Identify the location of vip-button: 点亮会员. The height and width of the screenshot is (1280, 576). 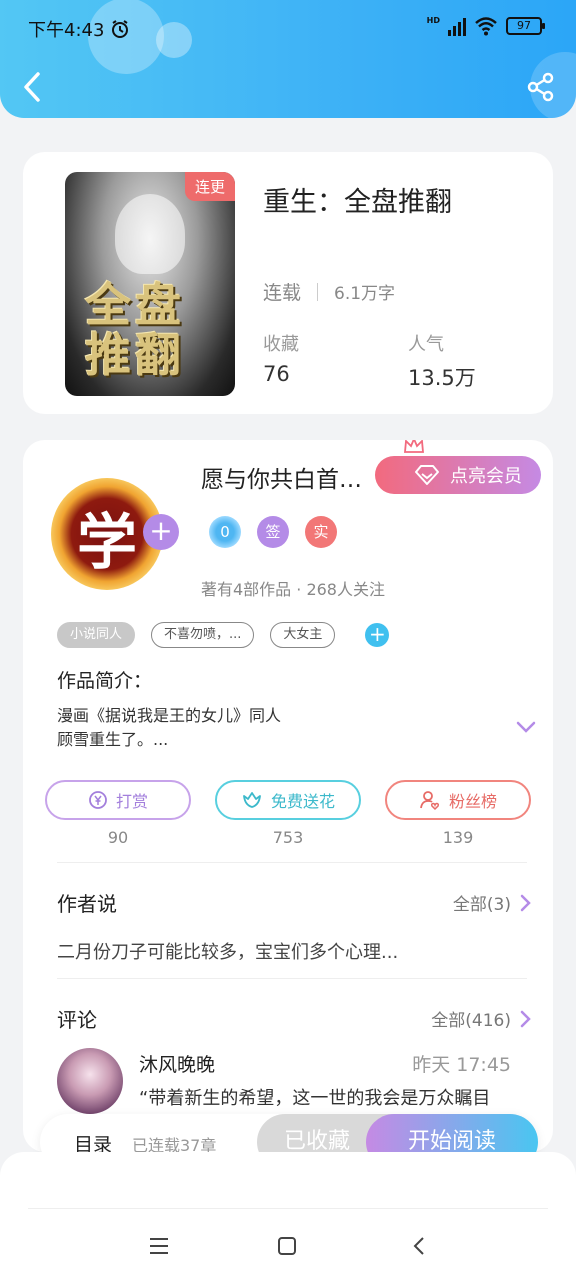
(458, 475).